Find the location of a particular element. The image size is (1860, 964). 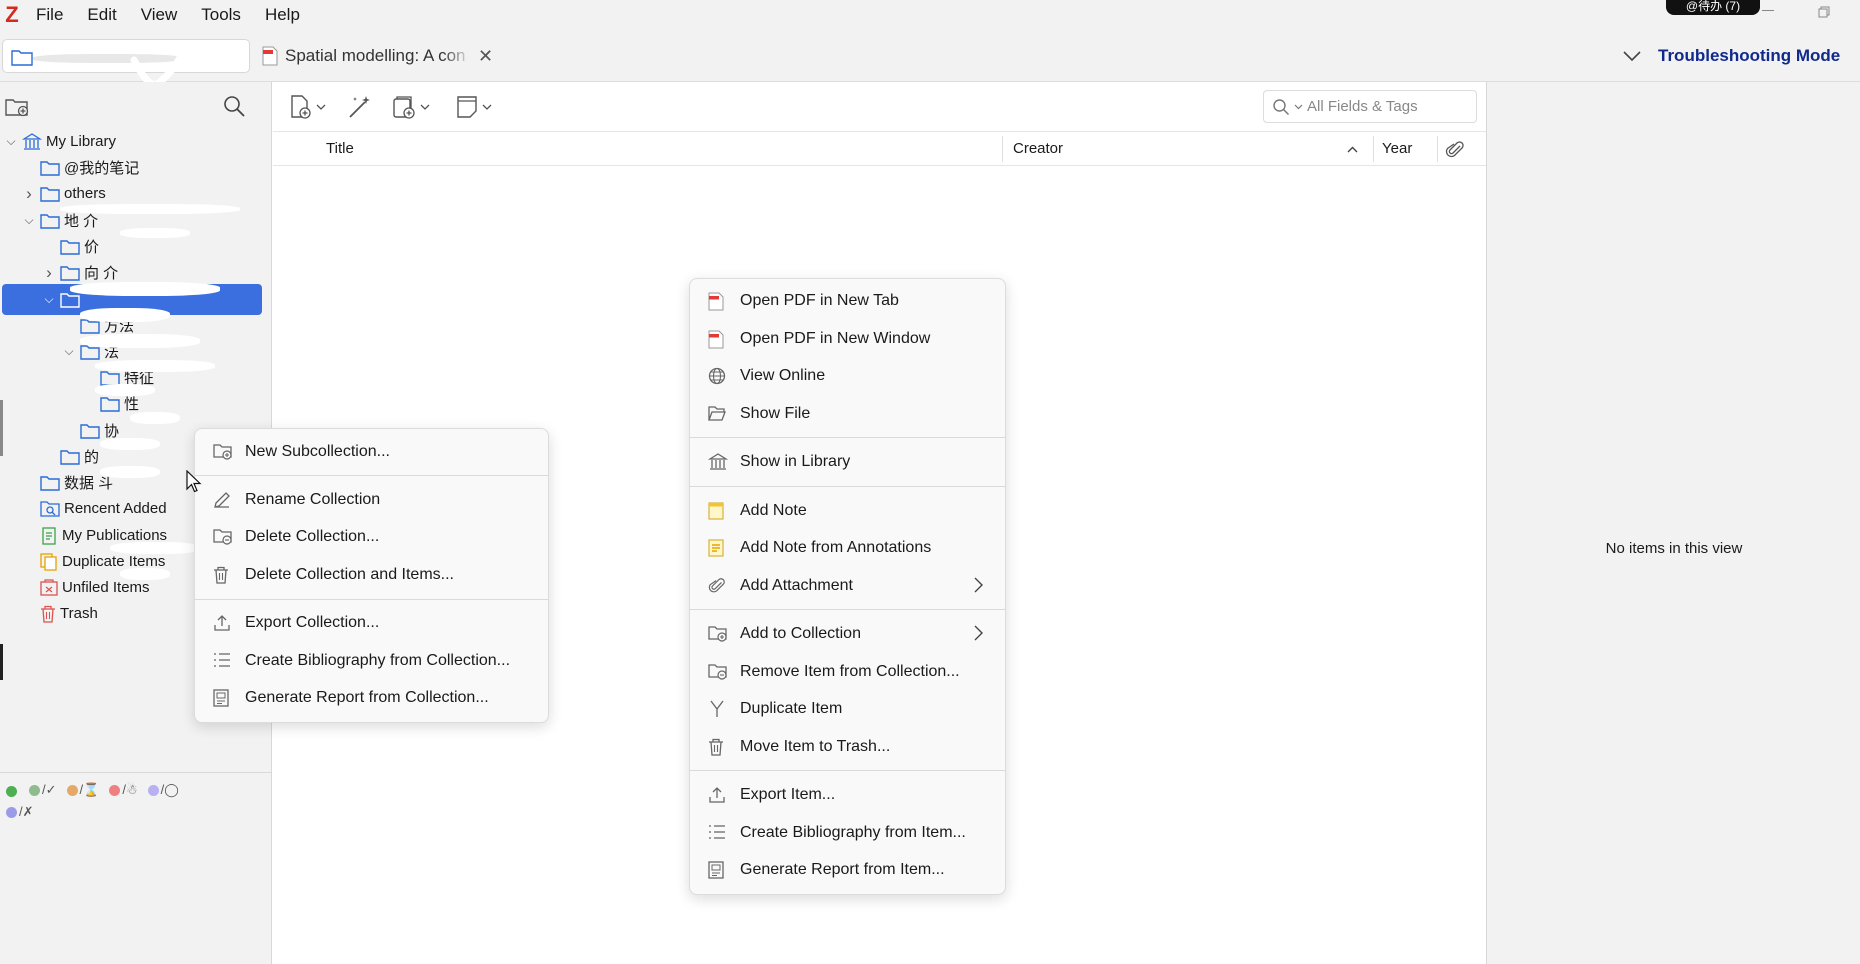

menu-item-rename-collection: Rename Collection is located at coordinates (371, 500).